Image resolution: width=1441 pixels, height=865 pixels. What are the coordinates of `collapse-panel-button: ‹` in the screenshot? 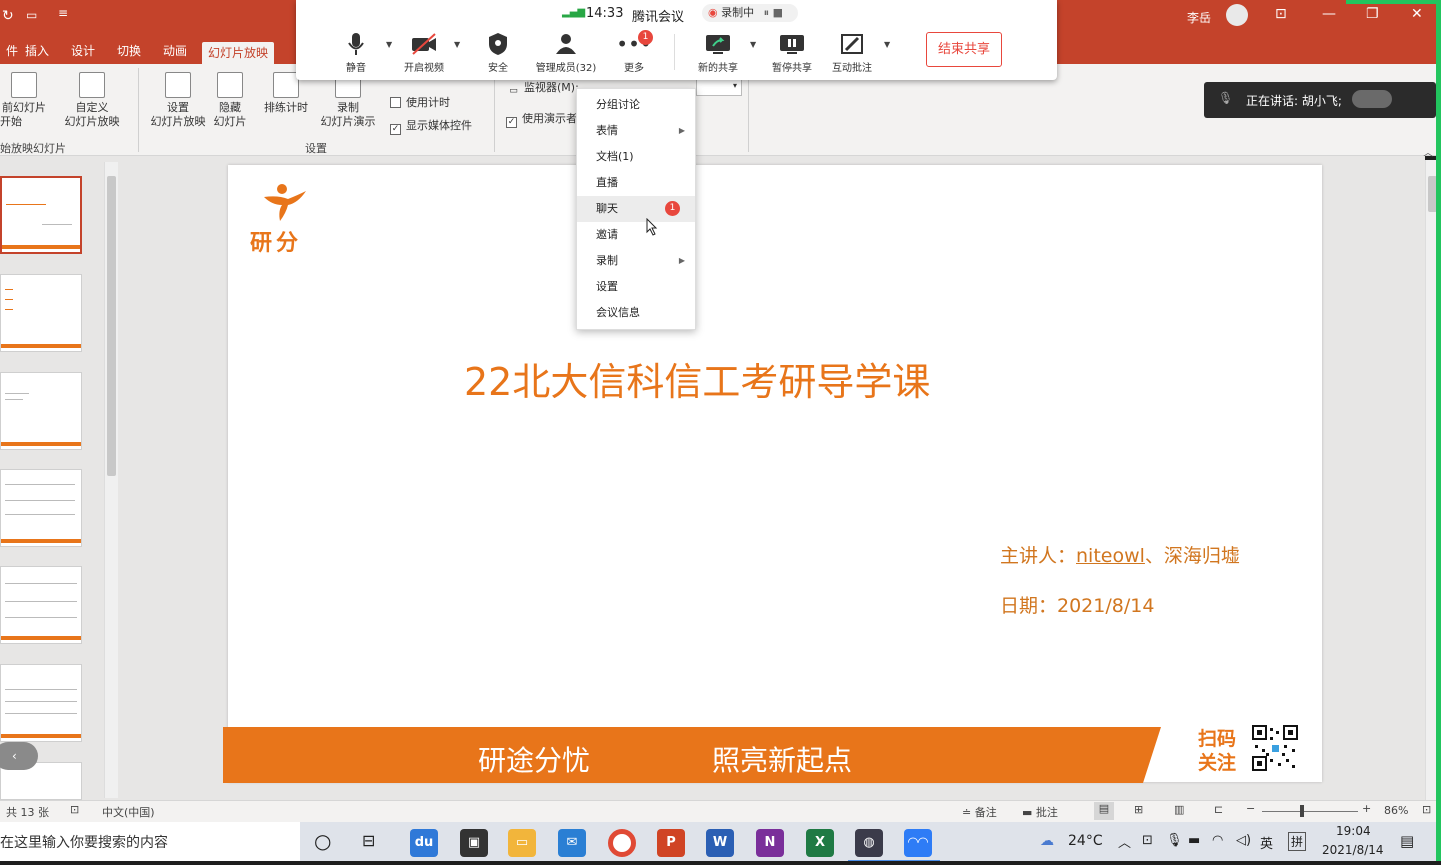 It's located at (19, 756).